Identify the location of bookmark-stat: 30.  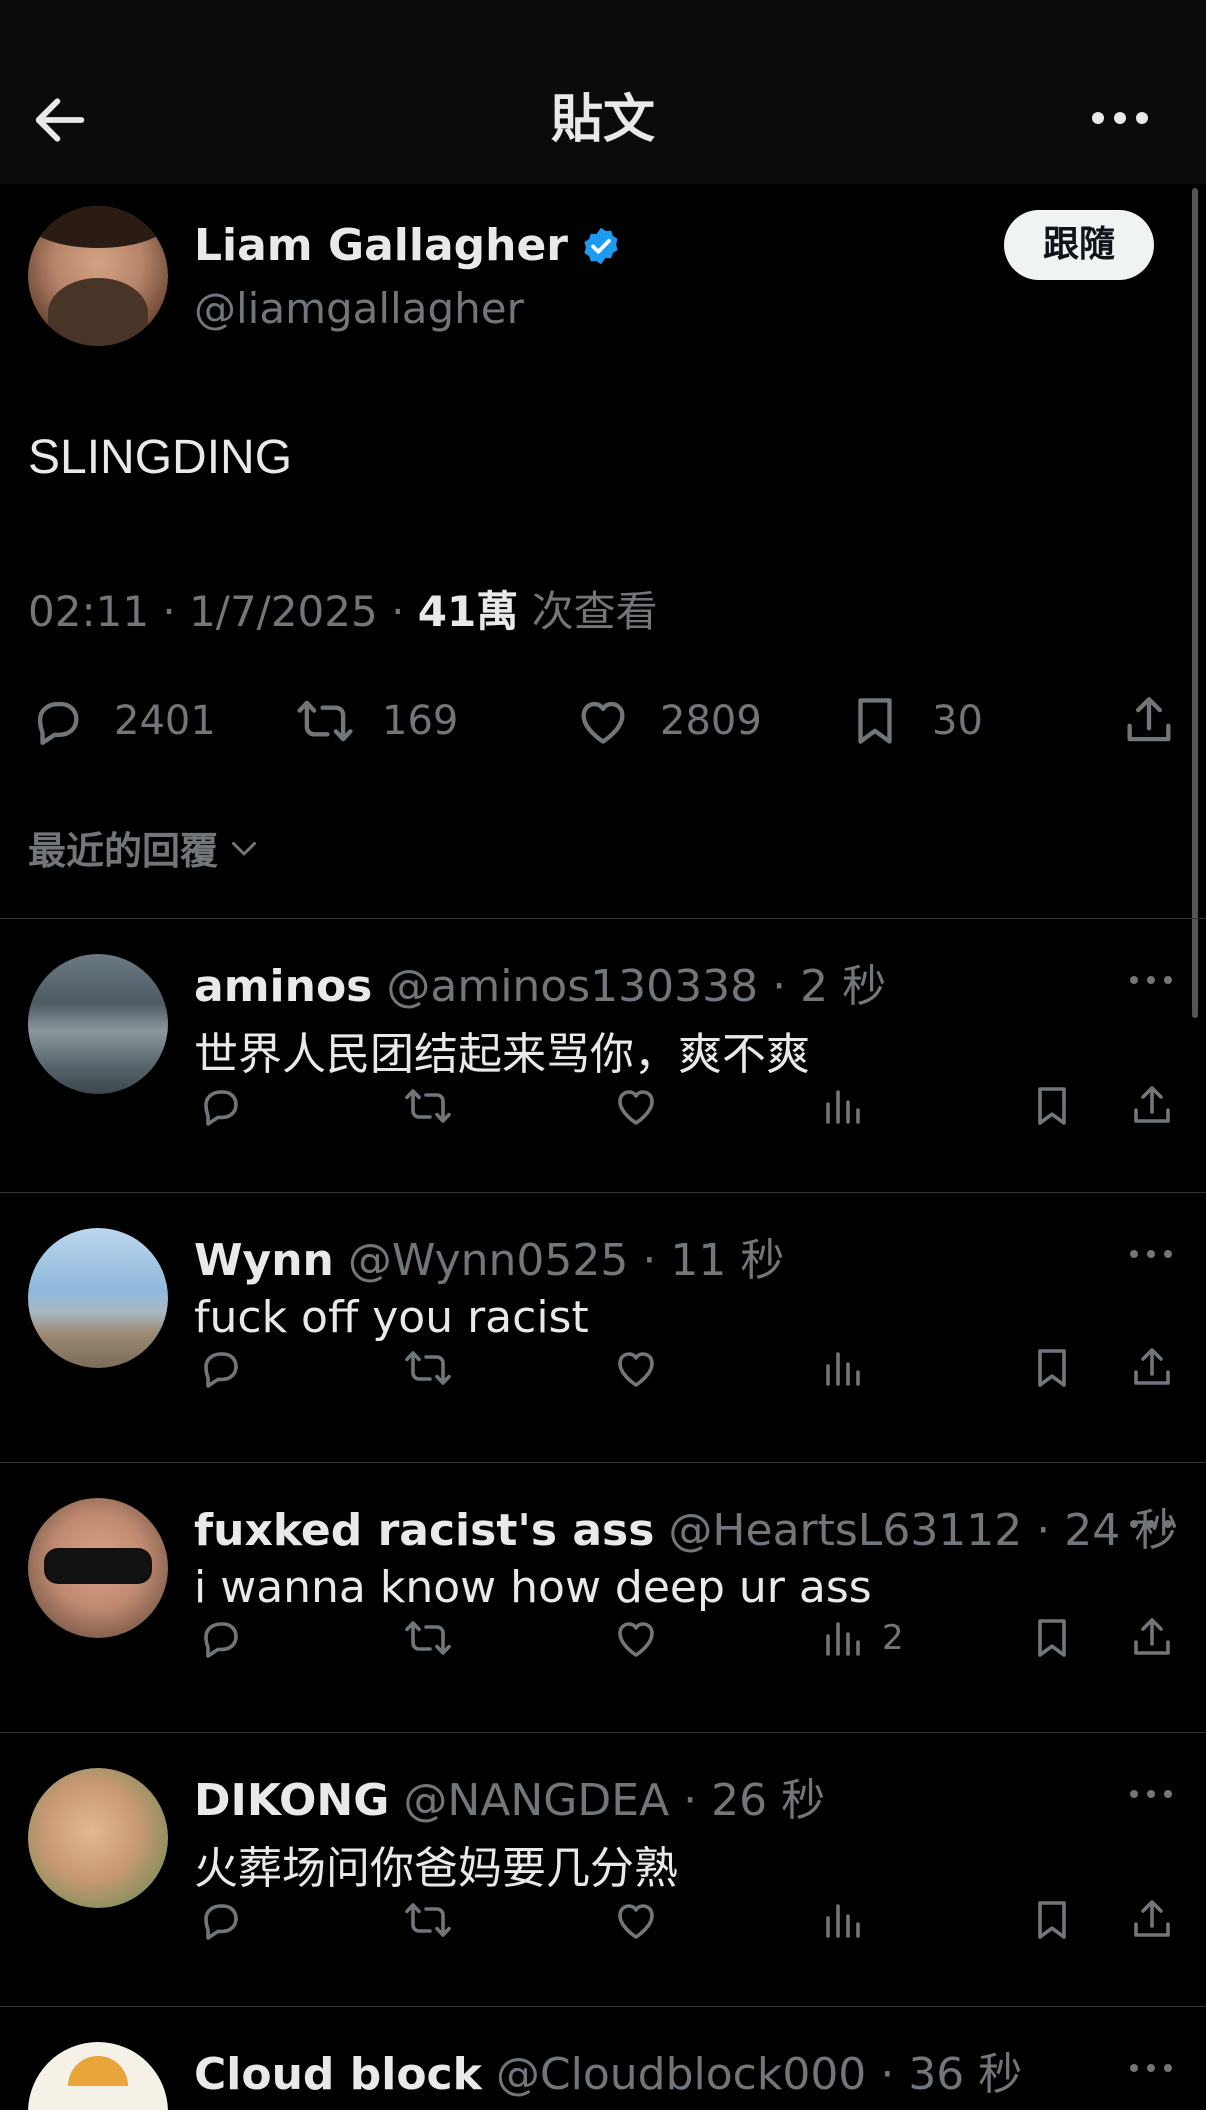
(914, 721).